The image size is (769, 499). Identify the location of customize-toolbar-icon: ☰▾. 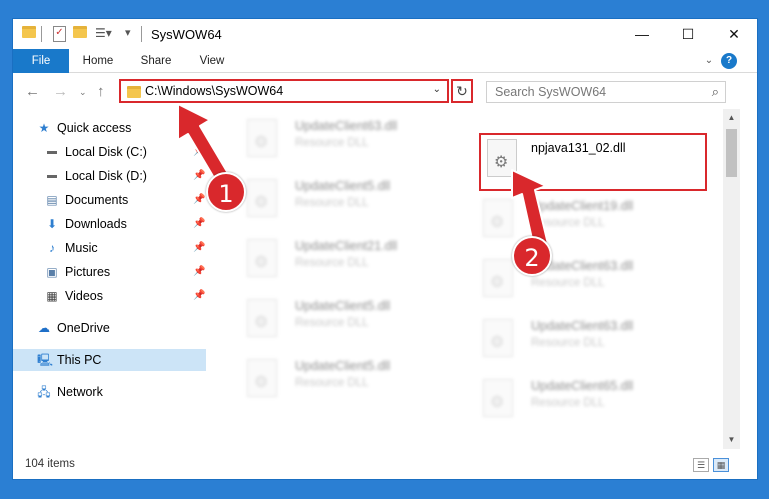
(104, 34).